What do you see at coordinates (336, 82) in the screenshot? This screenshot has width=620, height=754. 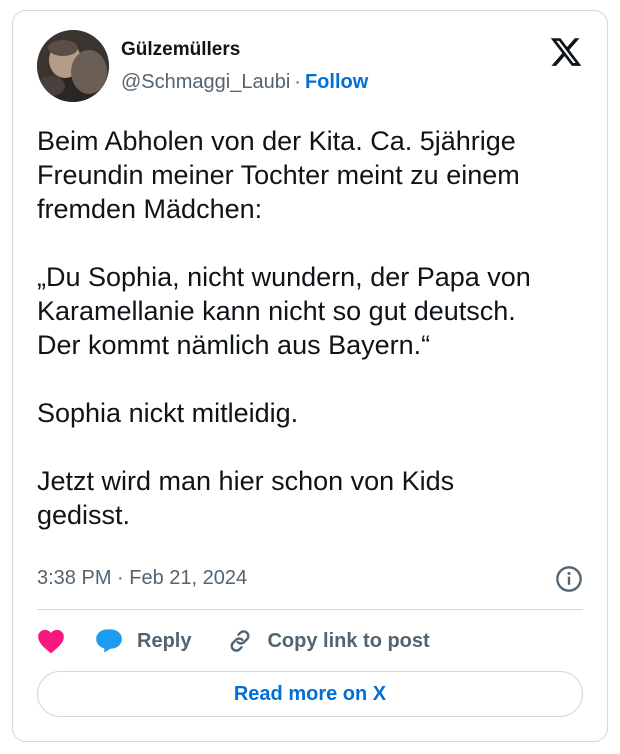 I see `follow-button: Follow` at bounding box center [336, 82].